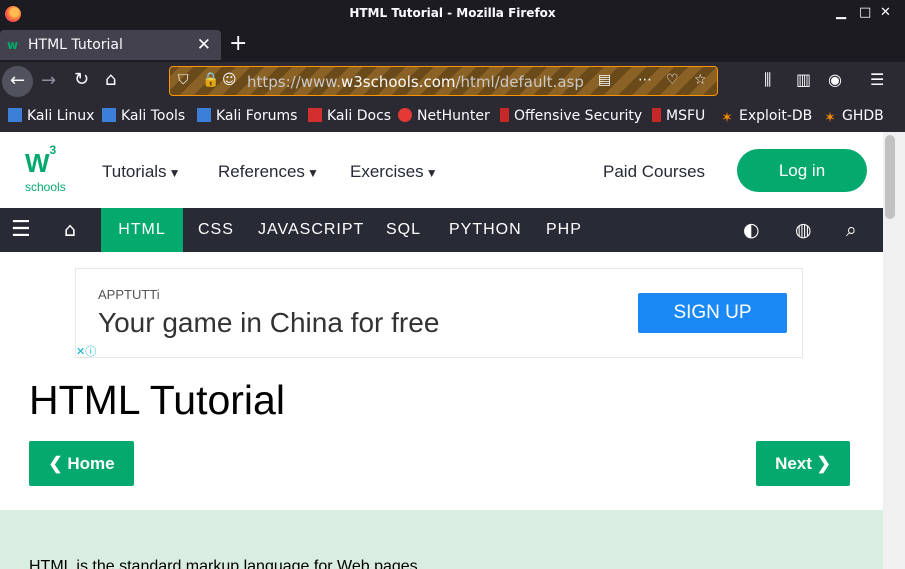 The width and height of the screenshot is (905, 569). Describe the element at coordinates (21, 229) in the screenshot. I see `hamburger-menu-icon: ☰` at that location.